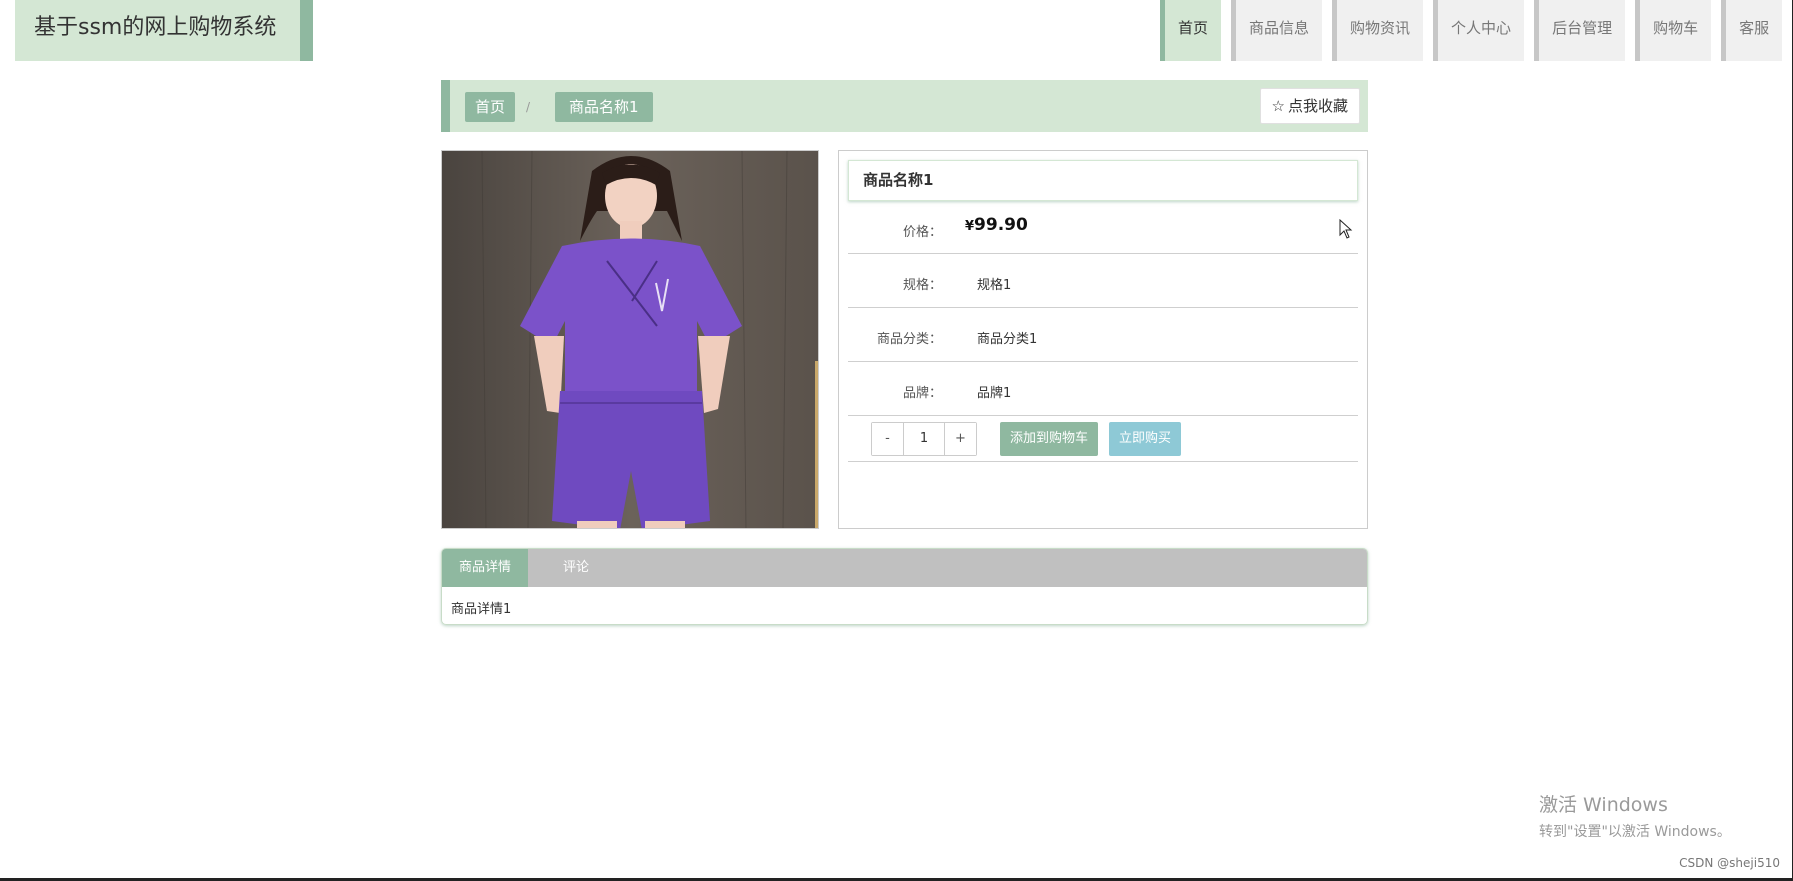  What do you see at coordinates (1049, 439) in the screenshot?
I see `add-to-cart-button: 添加到购物车` at bounding box center [1049, 439].